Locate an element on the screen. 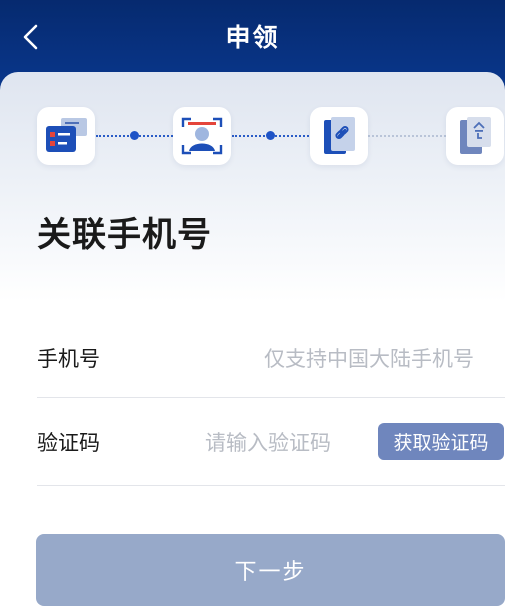  page-title: 申领 is located at coordinates (252, 37).